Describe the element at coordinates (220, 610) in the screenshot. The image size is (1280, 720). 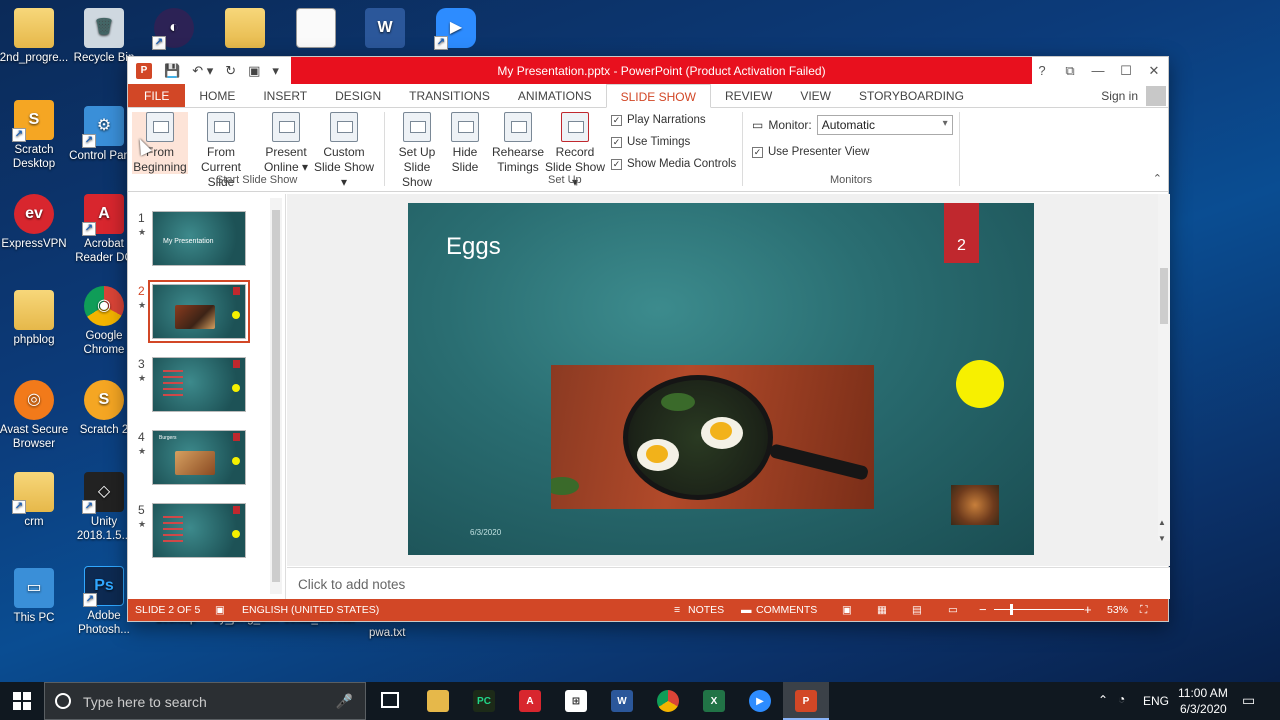
I see `spelling-icon: ▣` at that location.